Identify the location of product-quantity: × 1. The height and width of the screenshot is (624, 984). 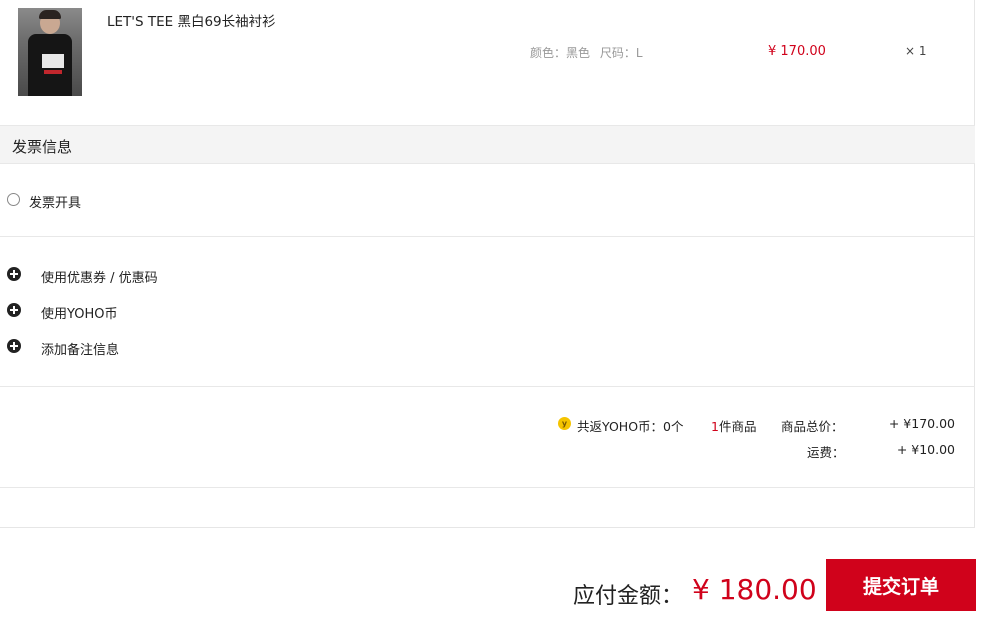
(916, 51).